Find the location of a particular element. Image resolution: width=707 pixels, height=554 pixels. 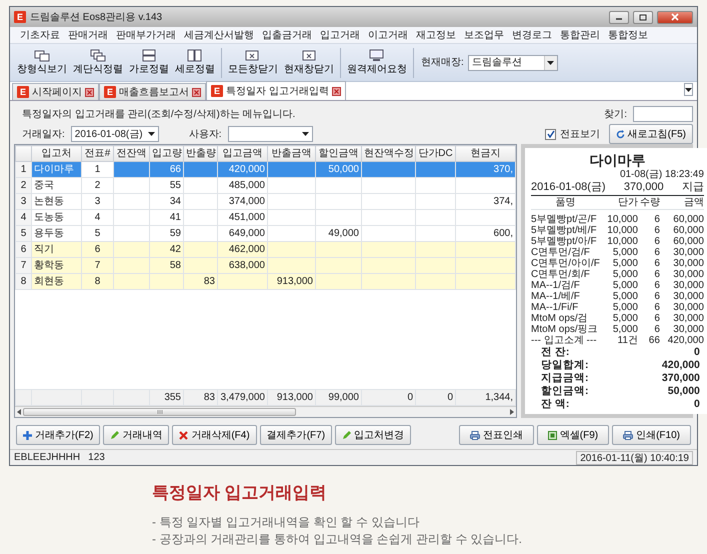

receipt-column-header: 금액 is located at coordinates (693, 202).